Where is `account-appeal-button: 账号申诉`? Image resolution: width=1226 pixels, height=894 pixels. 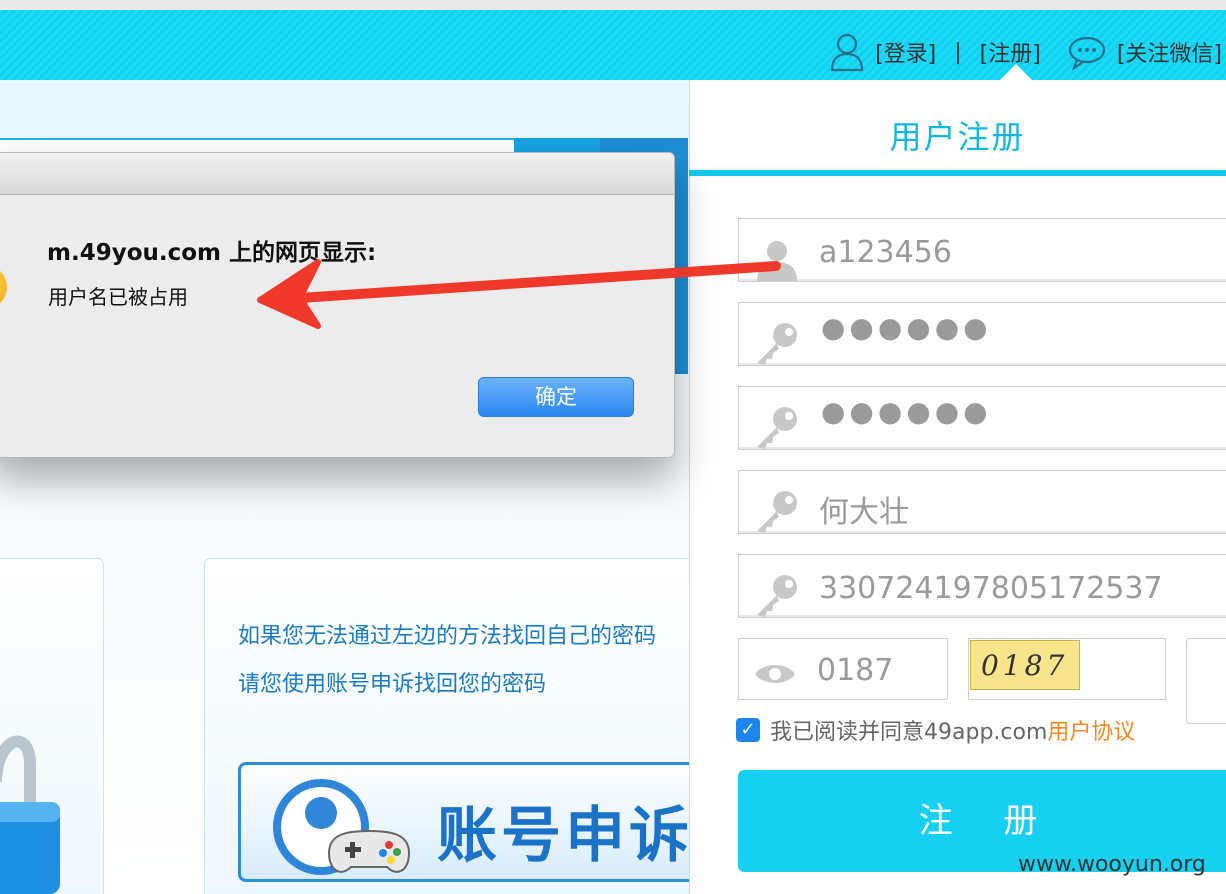 account-appeal-button: 账号申诉 is located at coordinates (468, 822).